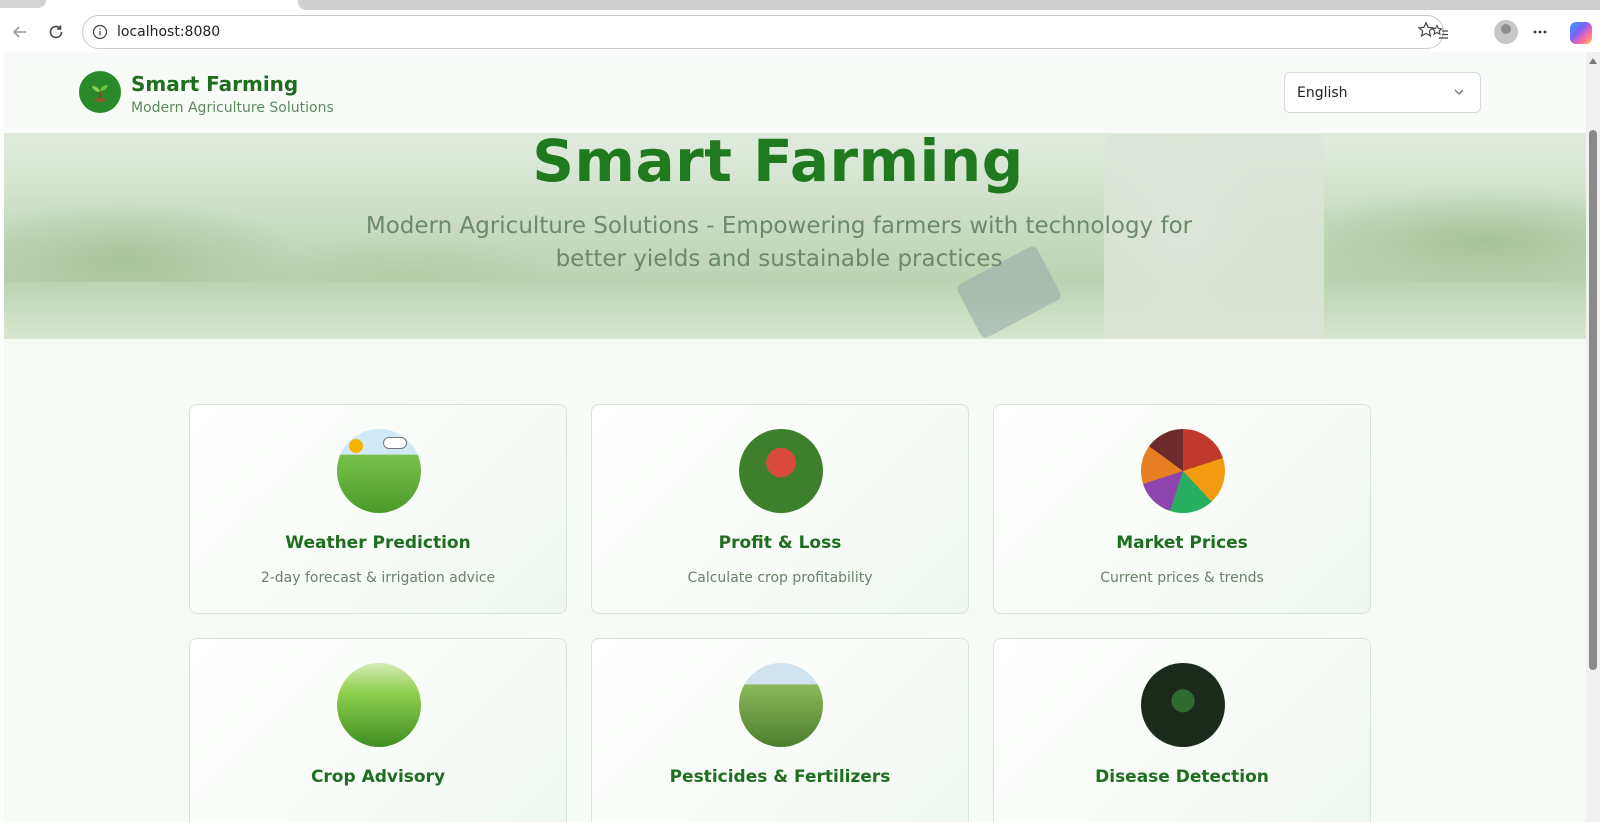 This screenshot has width=1600, height=822. Describe the element at coordinates (20, 32) in the screenshot. I see `back-icon` at that location.